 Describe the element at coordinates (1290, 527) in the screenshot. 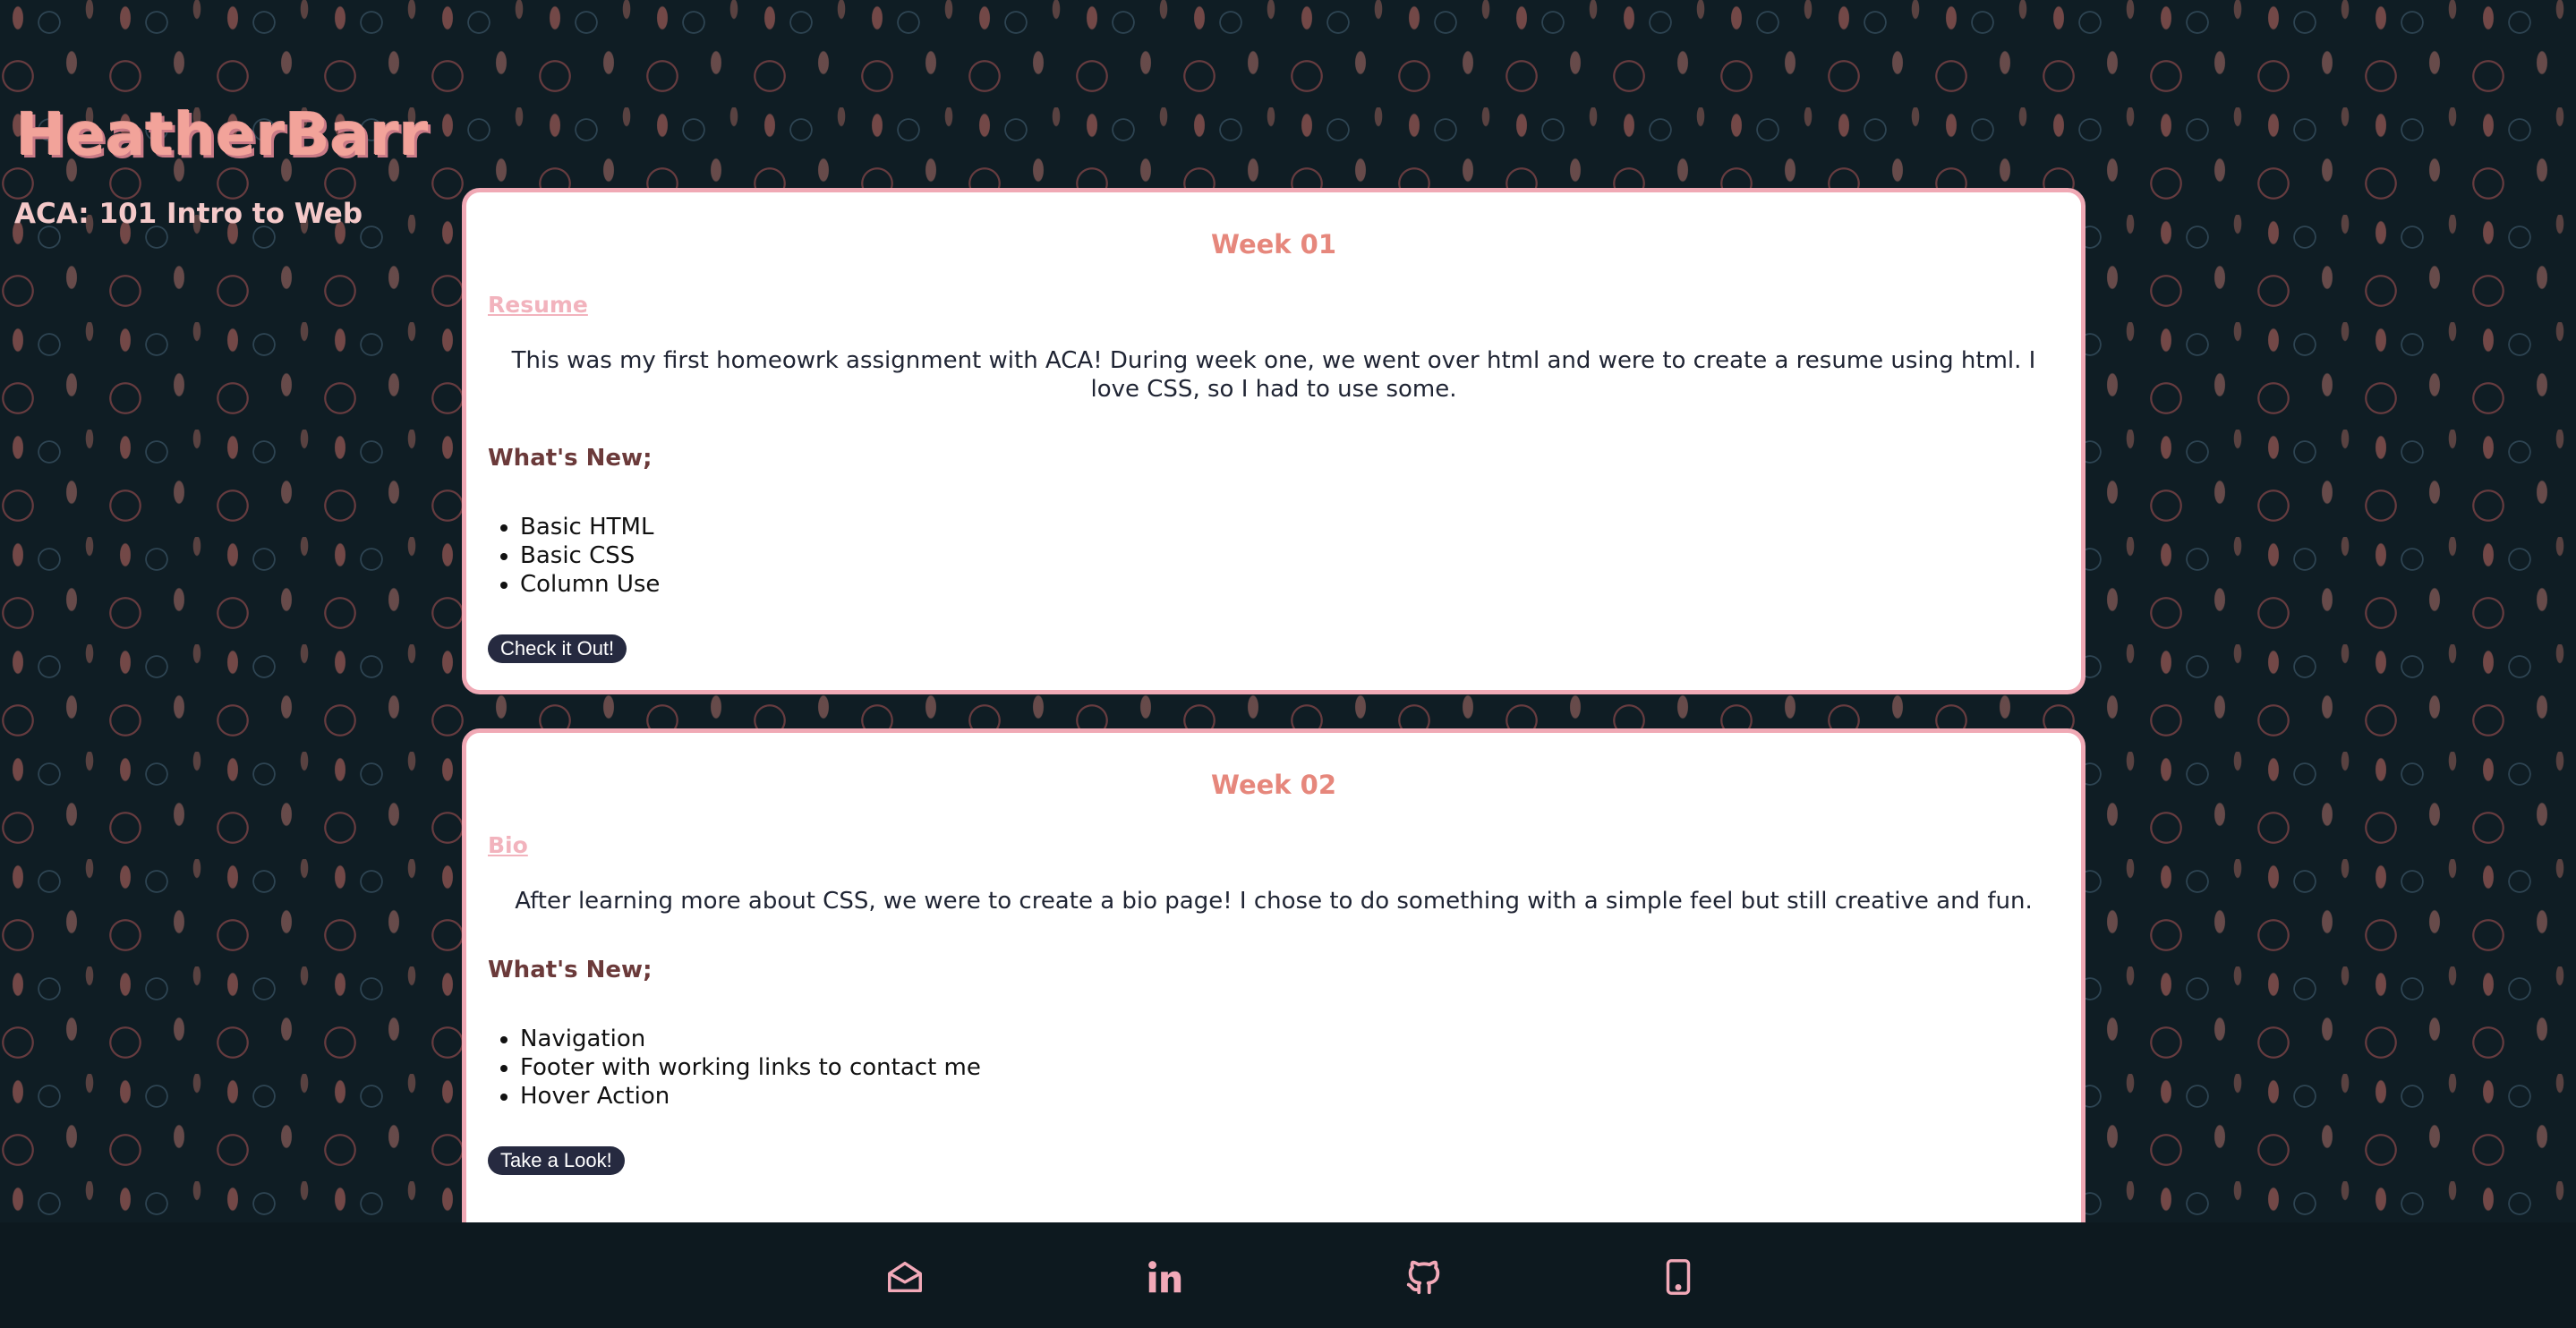

I see `feature-item: Basic HTML` at that location.